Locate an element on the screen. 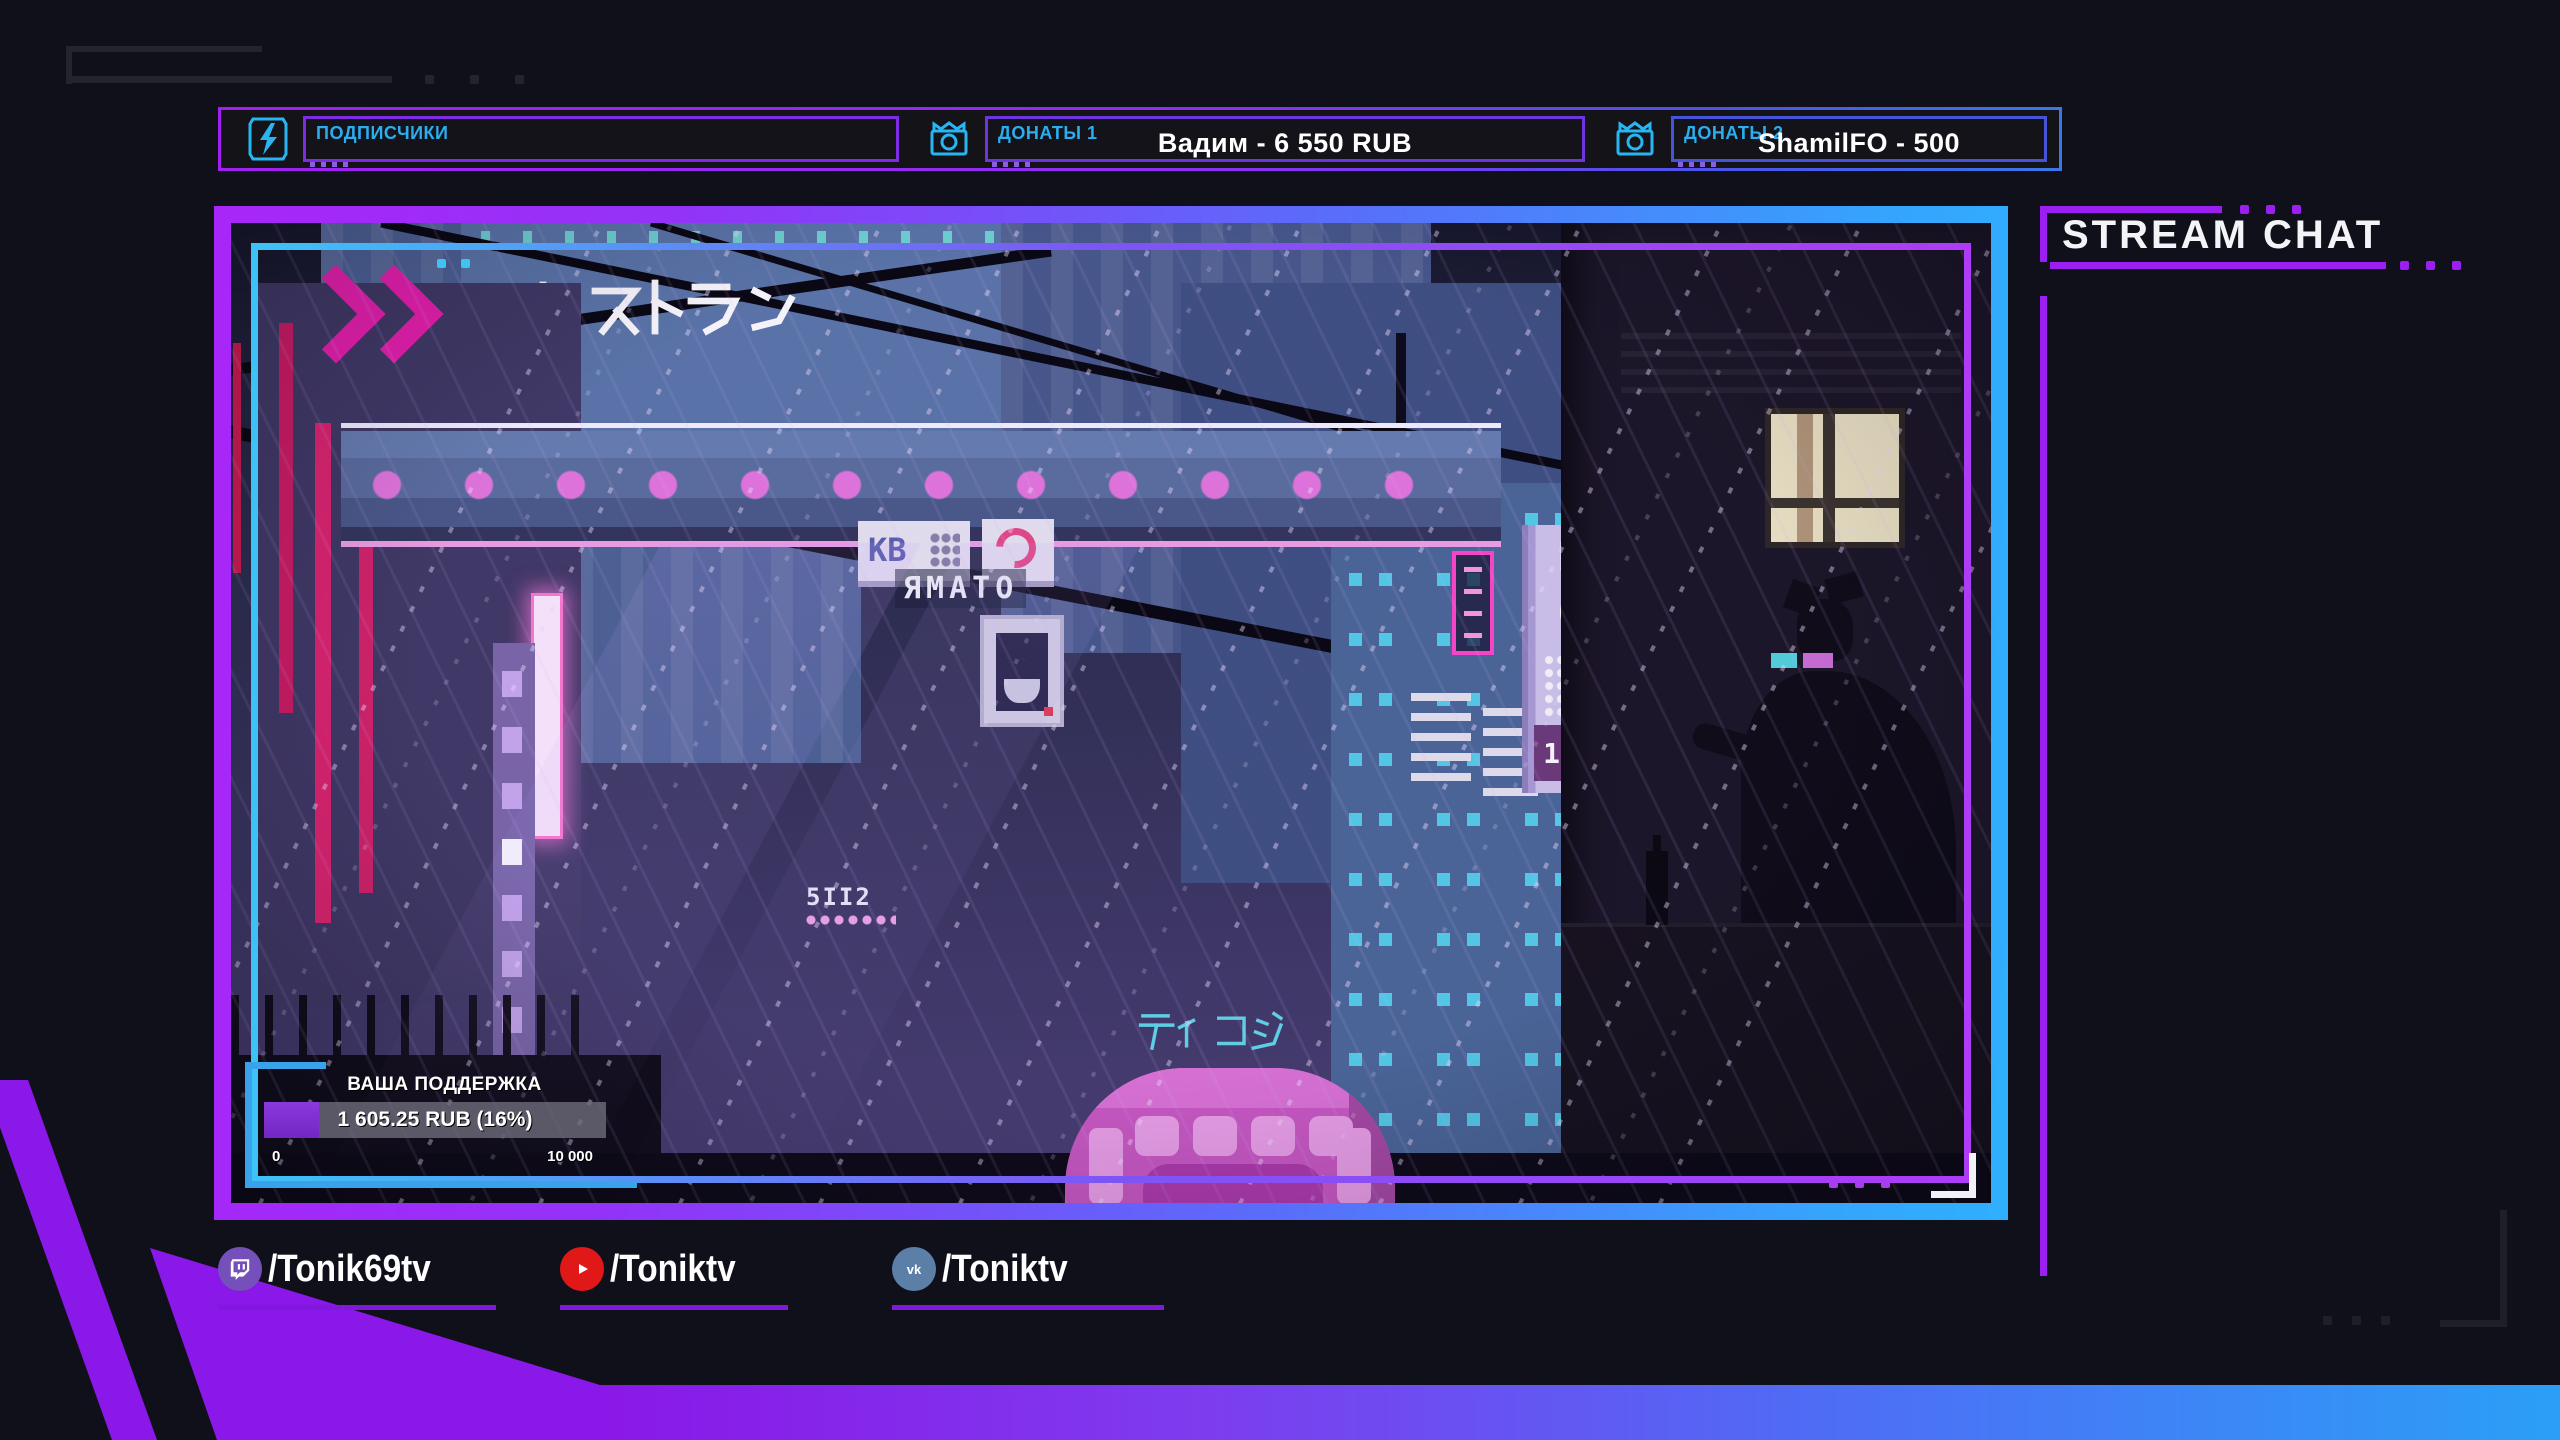  social-link-youtube: /Toniktv is located at coordinates (680, 1278).